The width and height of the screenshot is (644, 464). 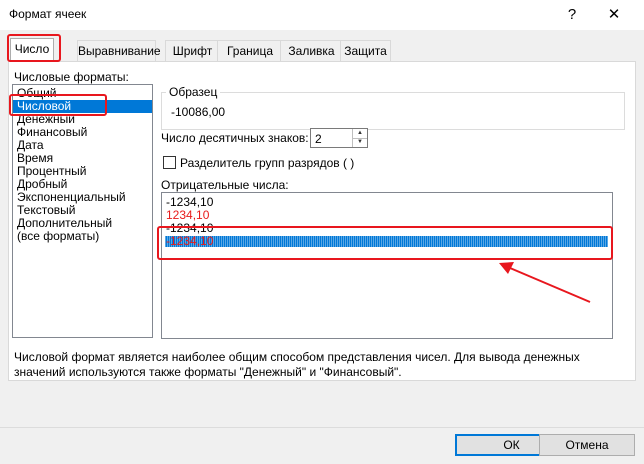 I want to click on tab-fill: Заливка, so click(x=311, y=50).